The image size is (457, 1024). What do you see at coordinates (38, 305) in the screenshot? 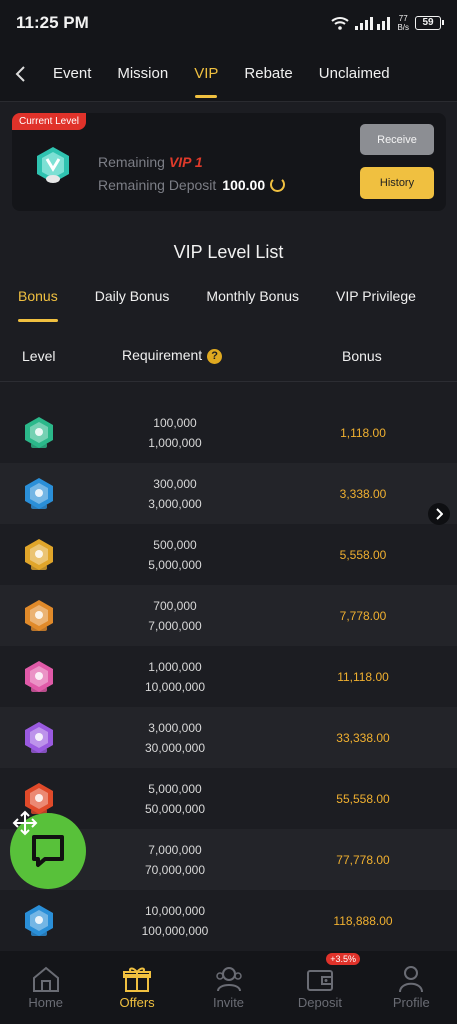
I see `subtab-bonus: Bonus` at bounding box center [38, 305].